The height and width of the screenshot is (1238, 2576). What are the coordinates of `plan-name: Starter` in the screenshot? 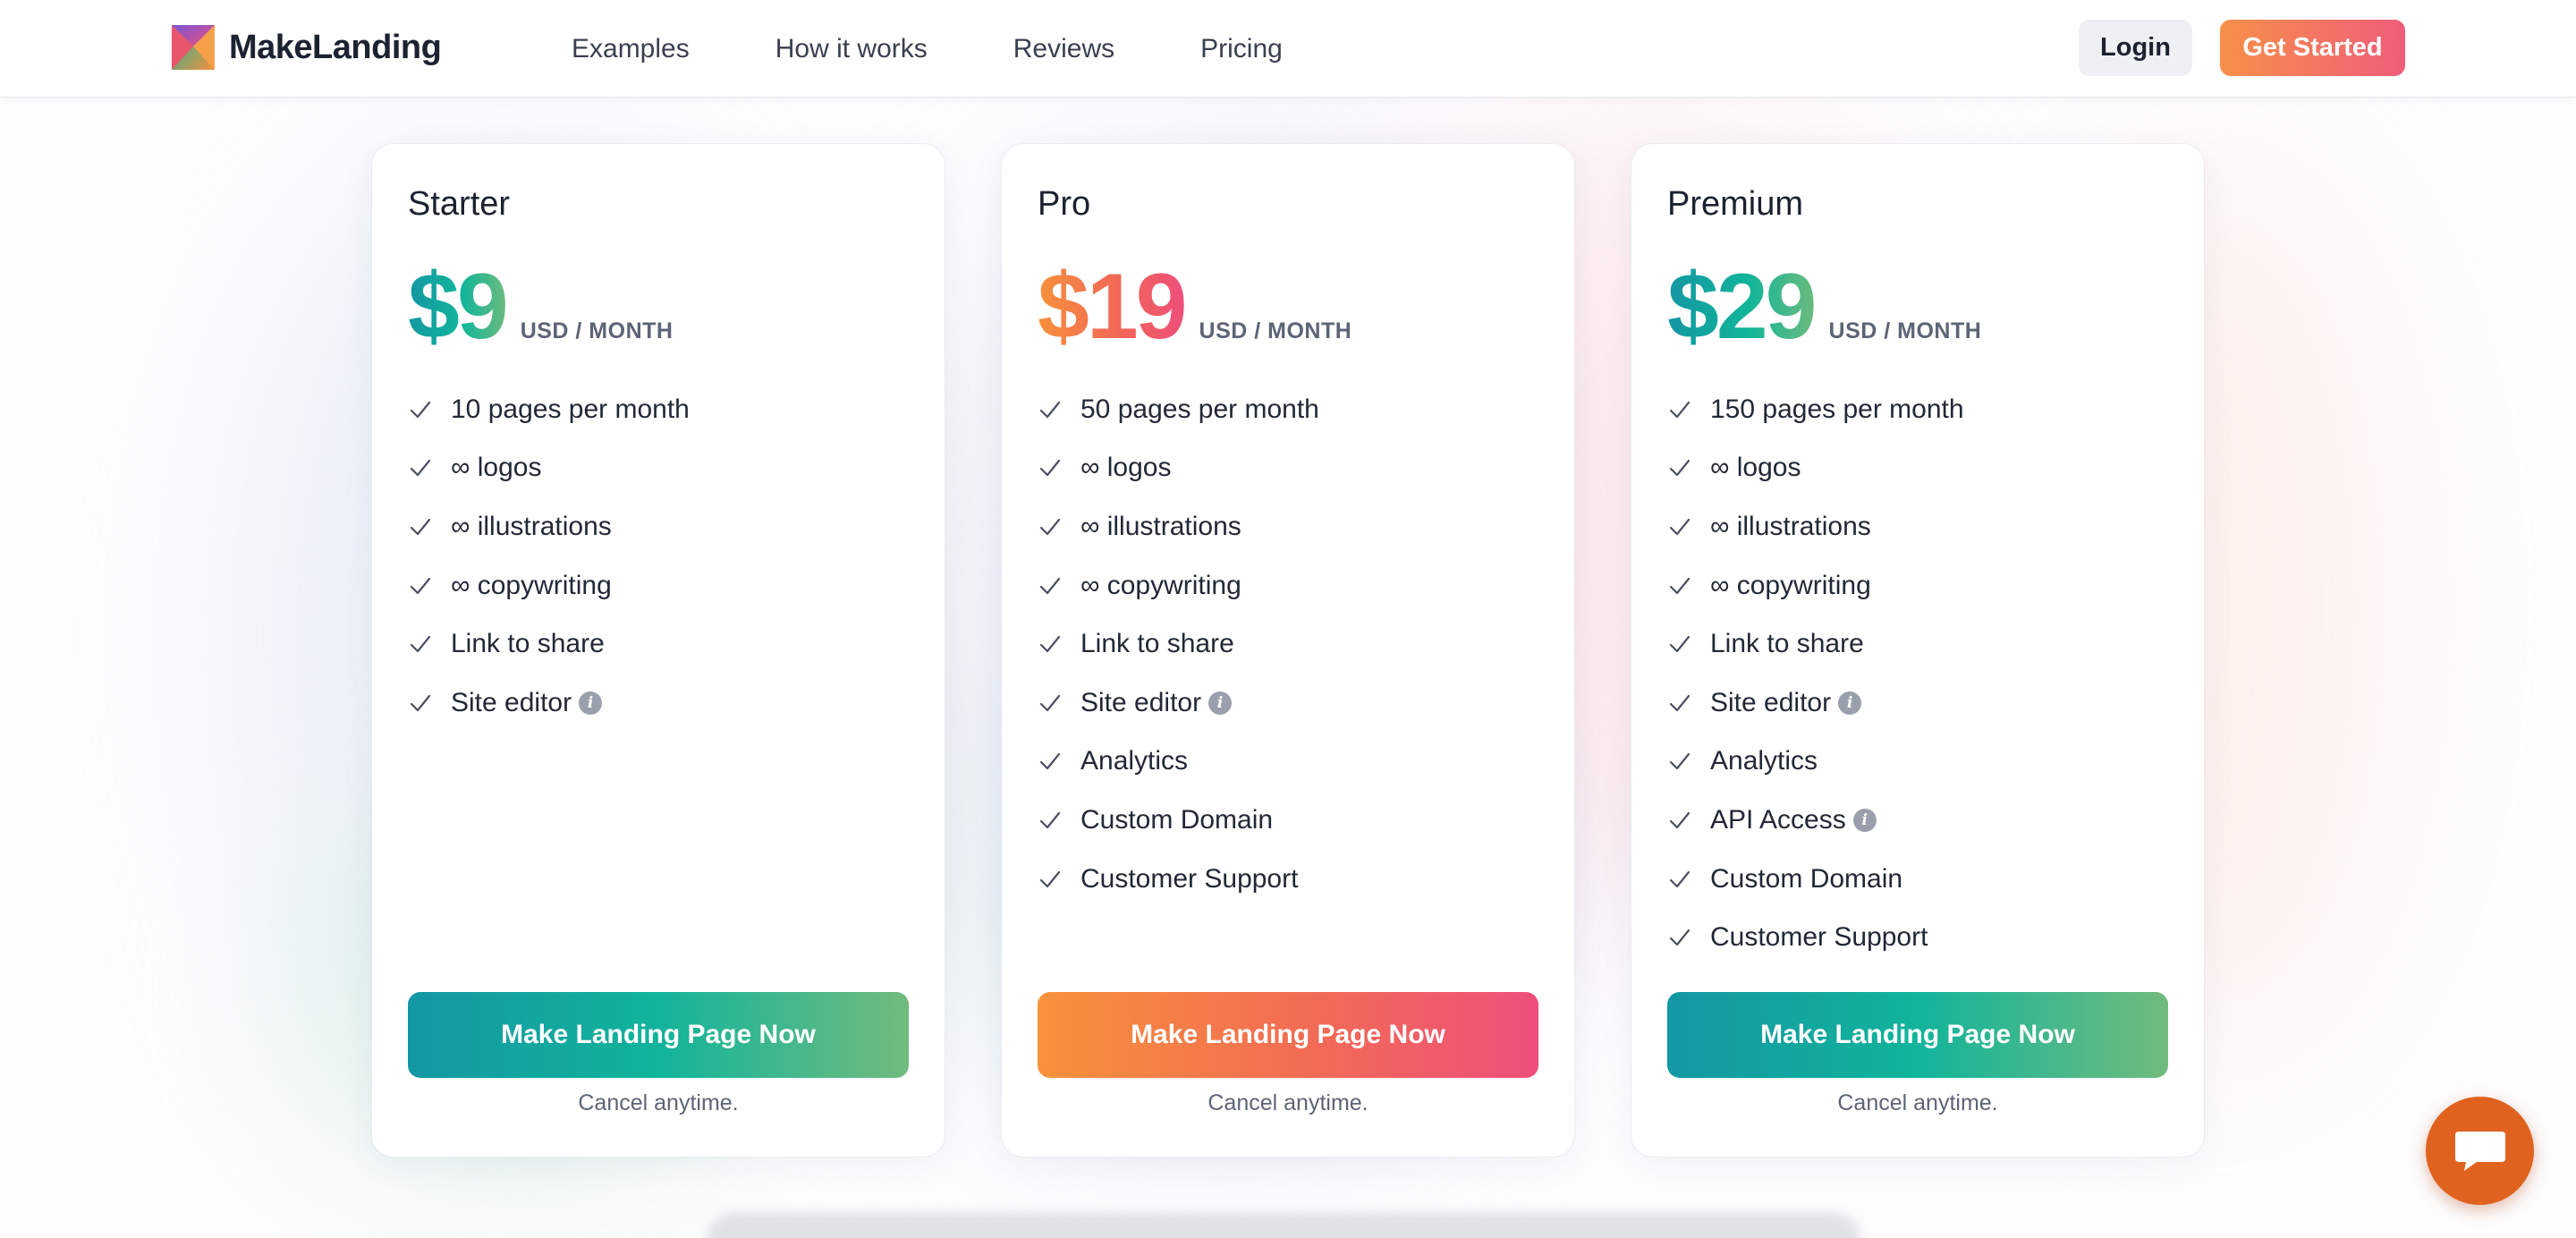 It's located at (459, 204).